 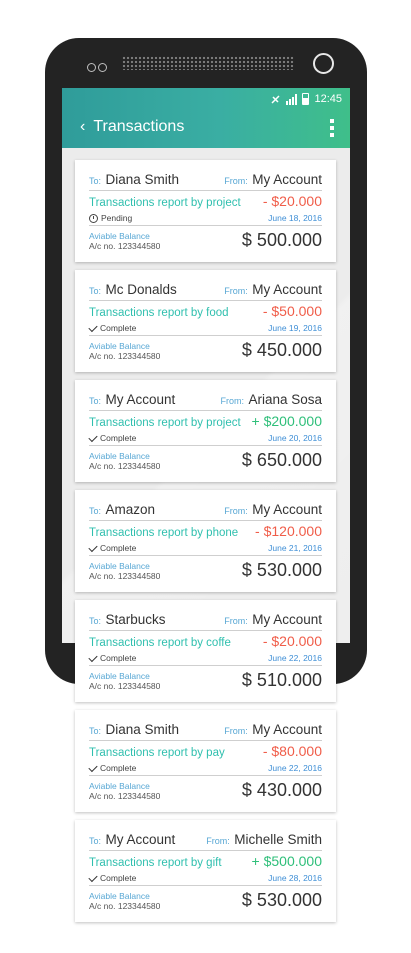 What do you see at coordinates (306, 99) in the screenshot?
I see `status-bar: 12:45` at bounding box center [306, 99].